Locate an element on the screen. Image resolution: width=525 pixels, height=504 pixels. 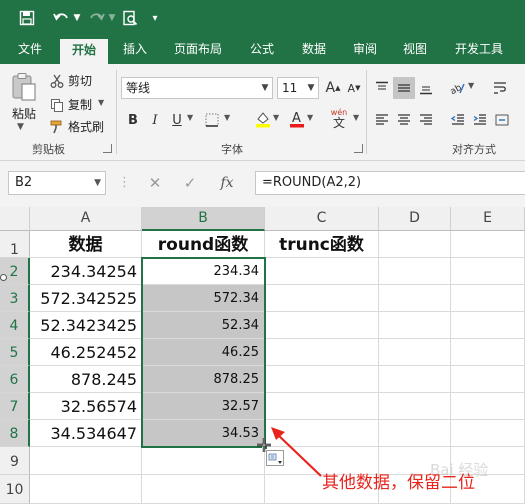
clipboard-launcher-icon is located at coordinates (107, 148).